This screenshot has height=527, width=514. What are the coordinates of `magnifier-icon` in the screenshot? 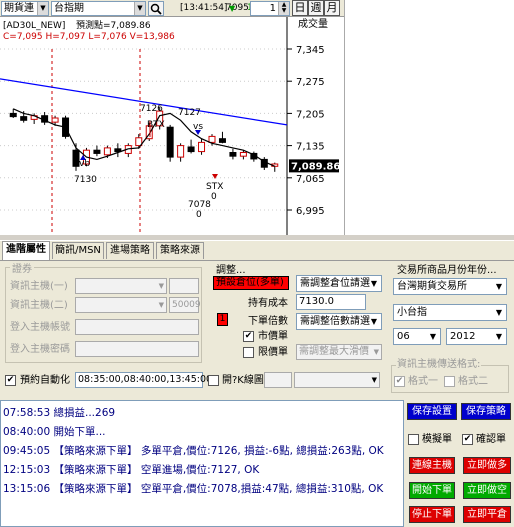 It's located at (156, 9).